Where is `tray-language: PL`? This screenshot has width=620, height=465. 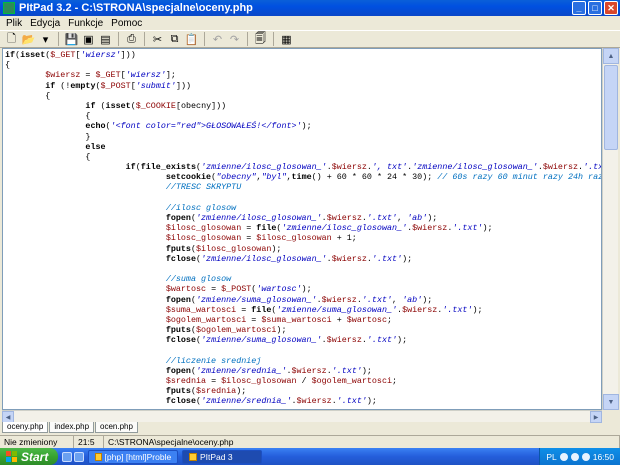
tray-language: PL is located at coordinates (551, 457).